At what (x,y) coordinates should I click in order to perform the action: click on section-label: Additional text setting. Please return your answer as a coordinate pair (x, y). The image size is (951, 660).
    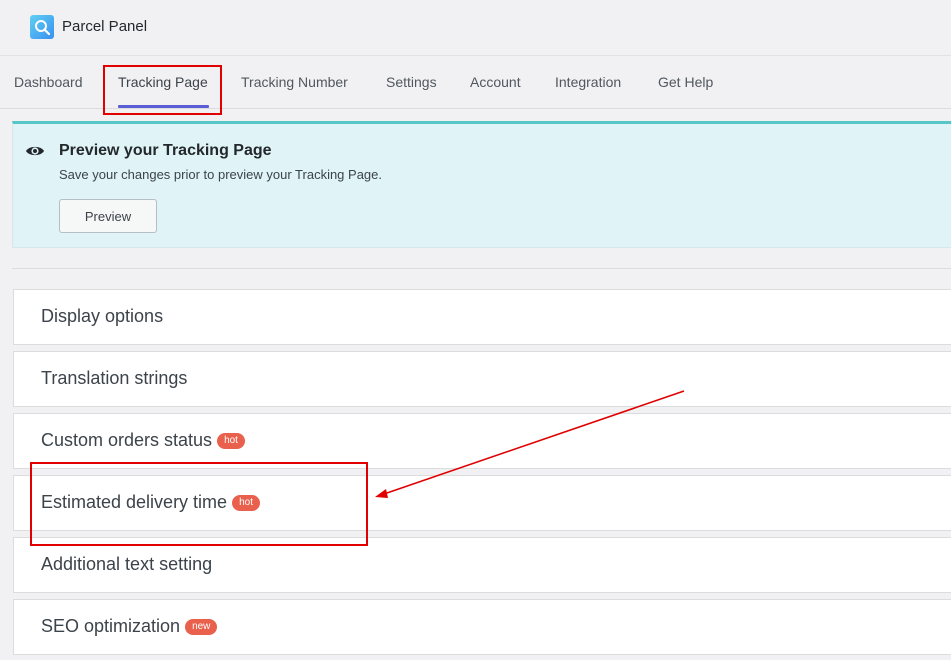
    Looking at the image, I should click on (126, 564).